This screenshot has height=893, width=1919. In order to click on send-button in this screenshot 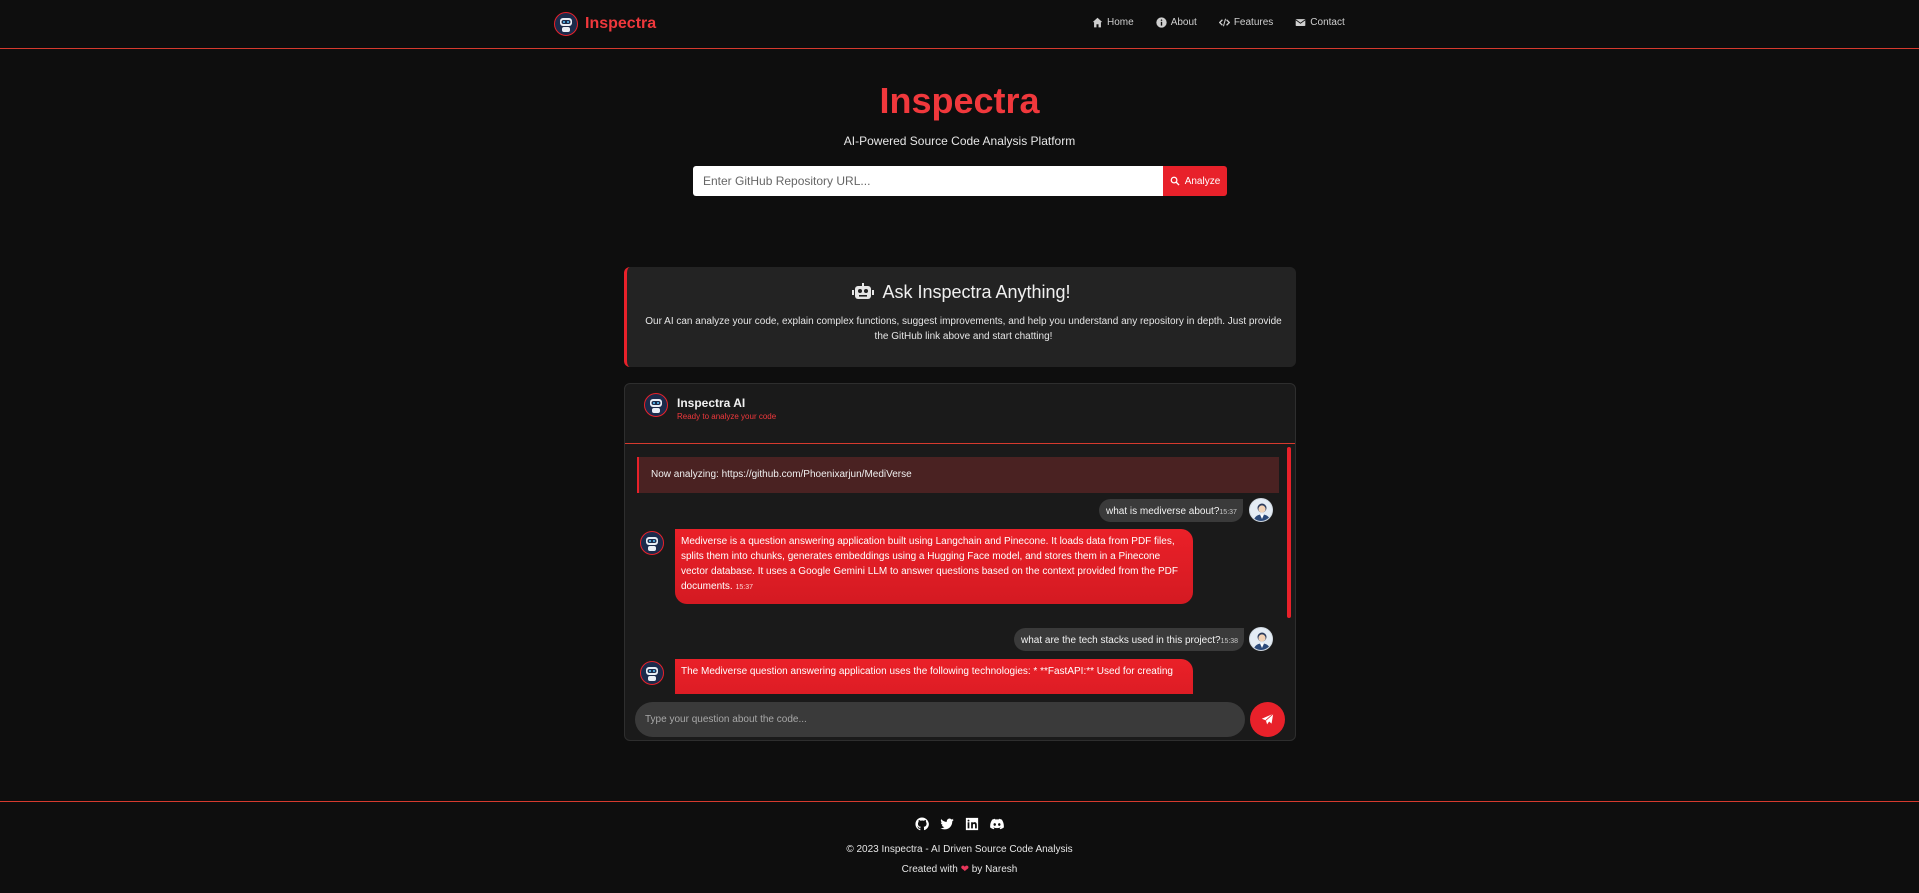, I will do `click(1267, 719)`.